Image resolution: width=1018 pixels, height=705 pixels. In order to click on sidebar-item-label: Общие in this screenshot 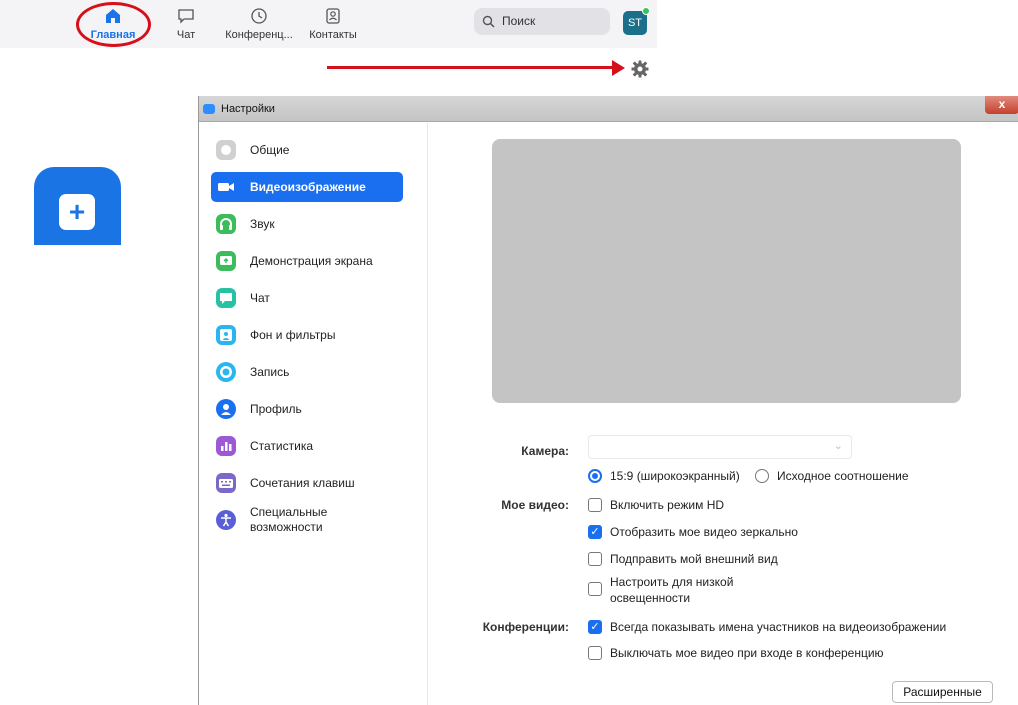, I will do `click(270, 150)`.